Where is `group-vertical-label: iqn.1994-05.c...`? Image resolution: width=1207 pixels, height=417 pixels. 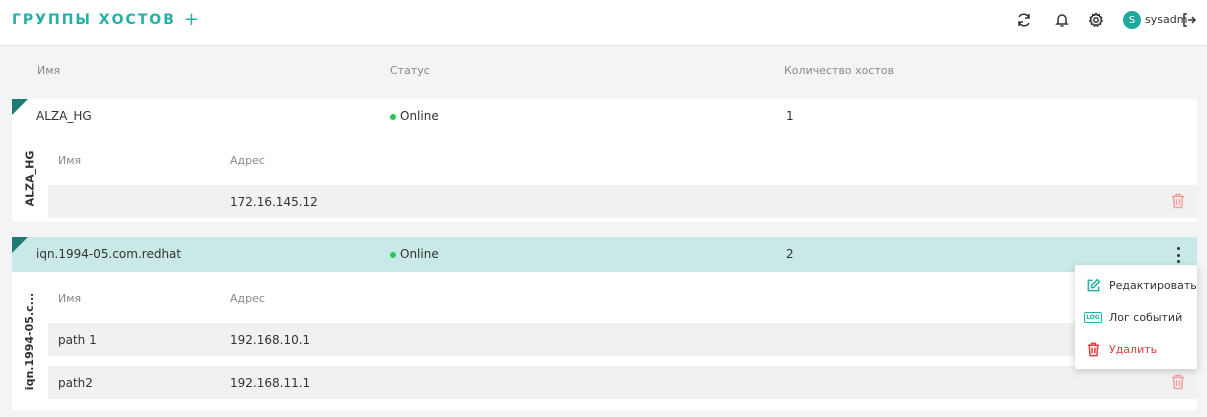
group-vertical-label: iqn.1994-05.c... is located at coordinates (30, 341).